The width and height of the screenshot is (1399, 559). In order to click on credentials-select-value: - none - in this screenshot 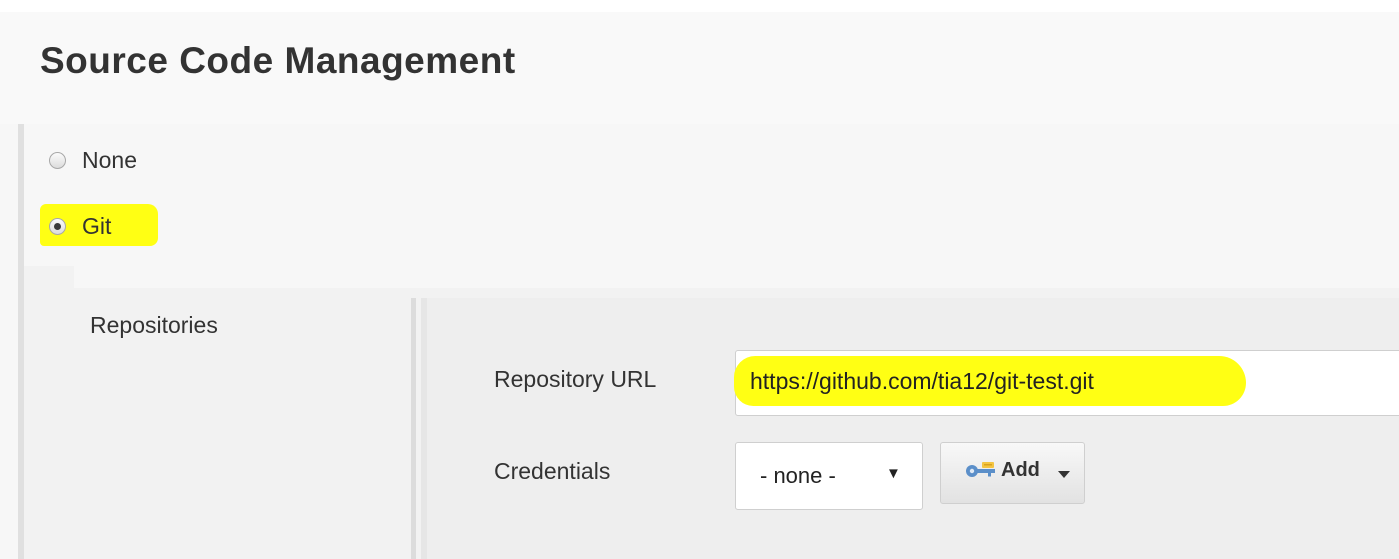, I will do `click(798, 475)`.